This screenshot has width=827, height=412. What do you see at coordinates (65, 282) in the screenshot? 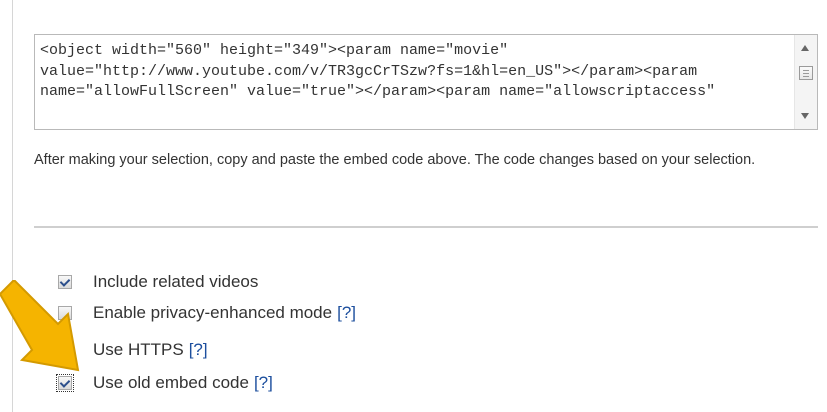
I see `include-related-videos-checkbox` at bounding box center [65, 282].